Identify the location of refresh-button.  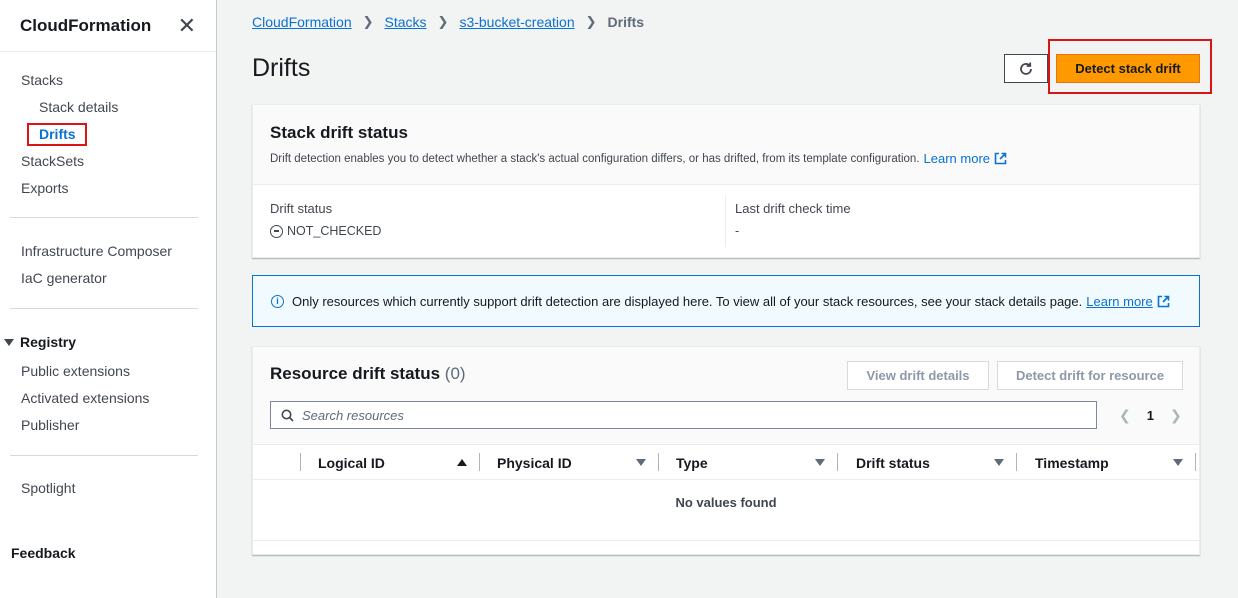
(1026, 68).